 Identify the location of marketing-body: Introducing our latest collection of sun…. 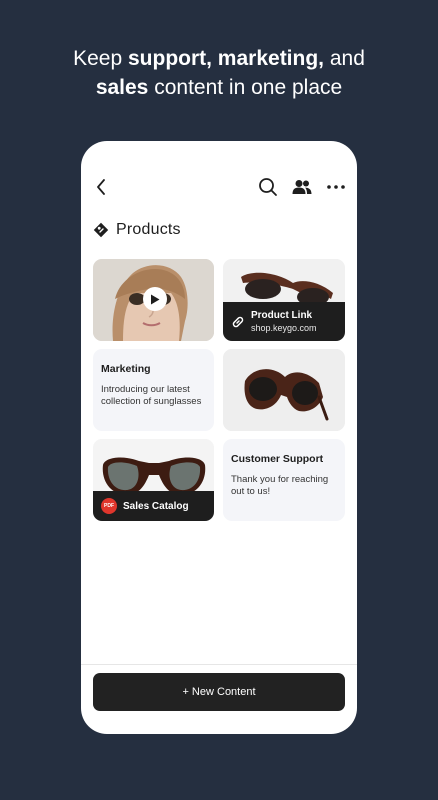
(151, 395).